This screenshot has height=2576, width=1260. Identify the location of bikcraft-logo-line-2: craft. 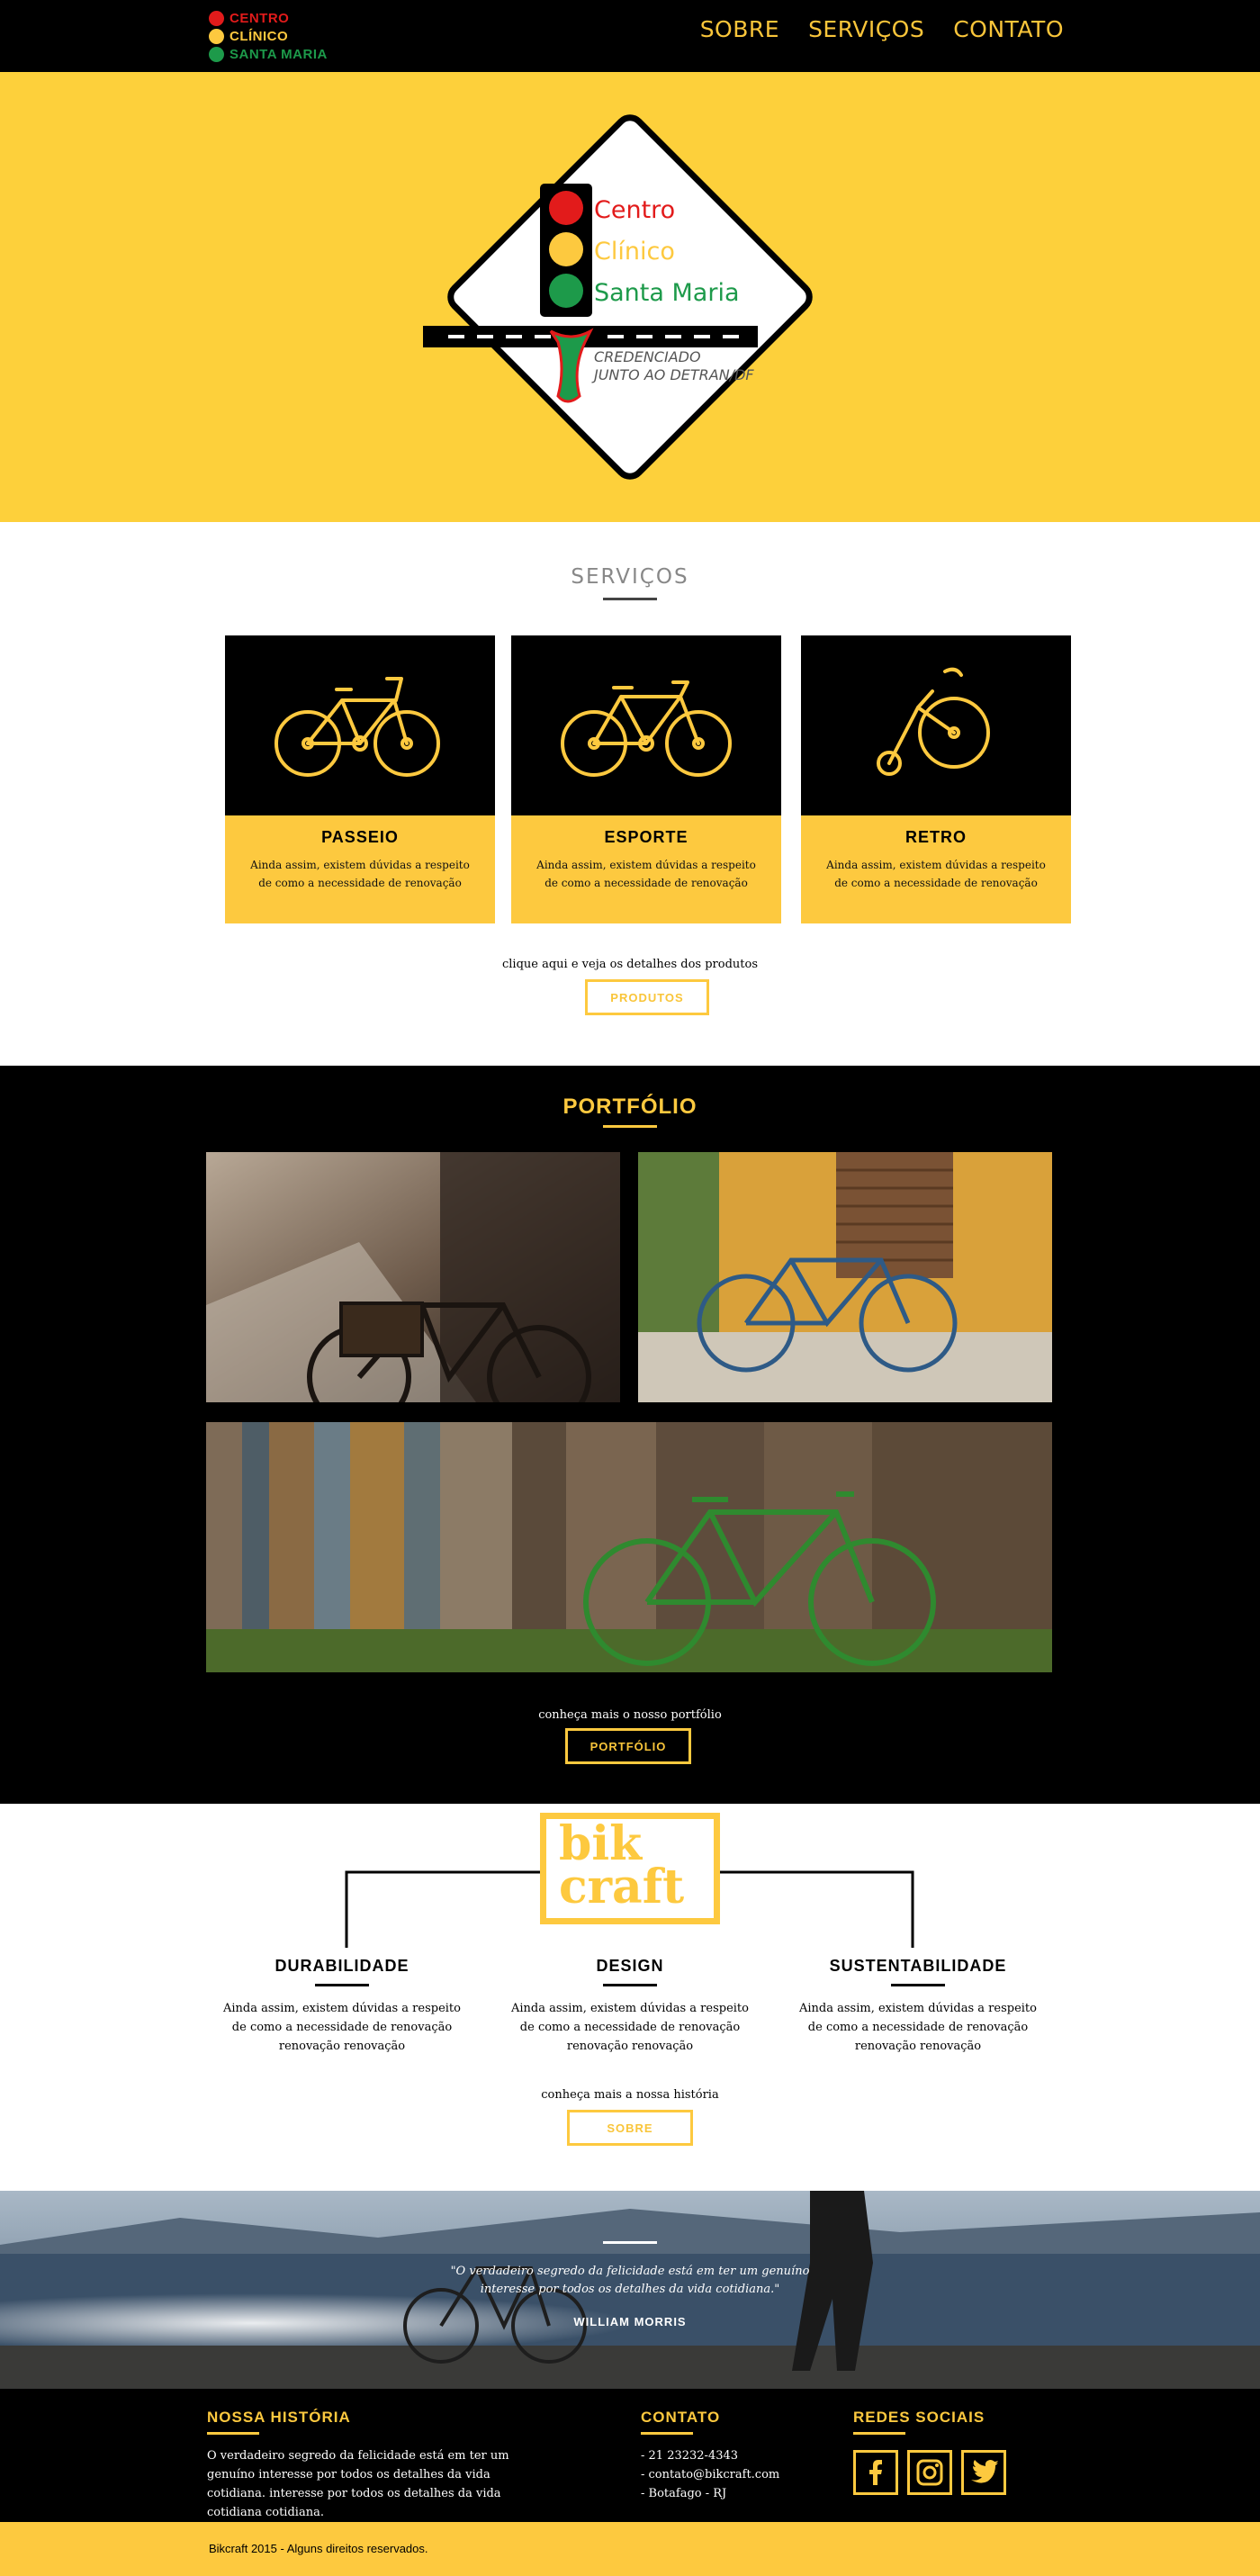
(622, 1887).